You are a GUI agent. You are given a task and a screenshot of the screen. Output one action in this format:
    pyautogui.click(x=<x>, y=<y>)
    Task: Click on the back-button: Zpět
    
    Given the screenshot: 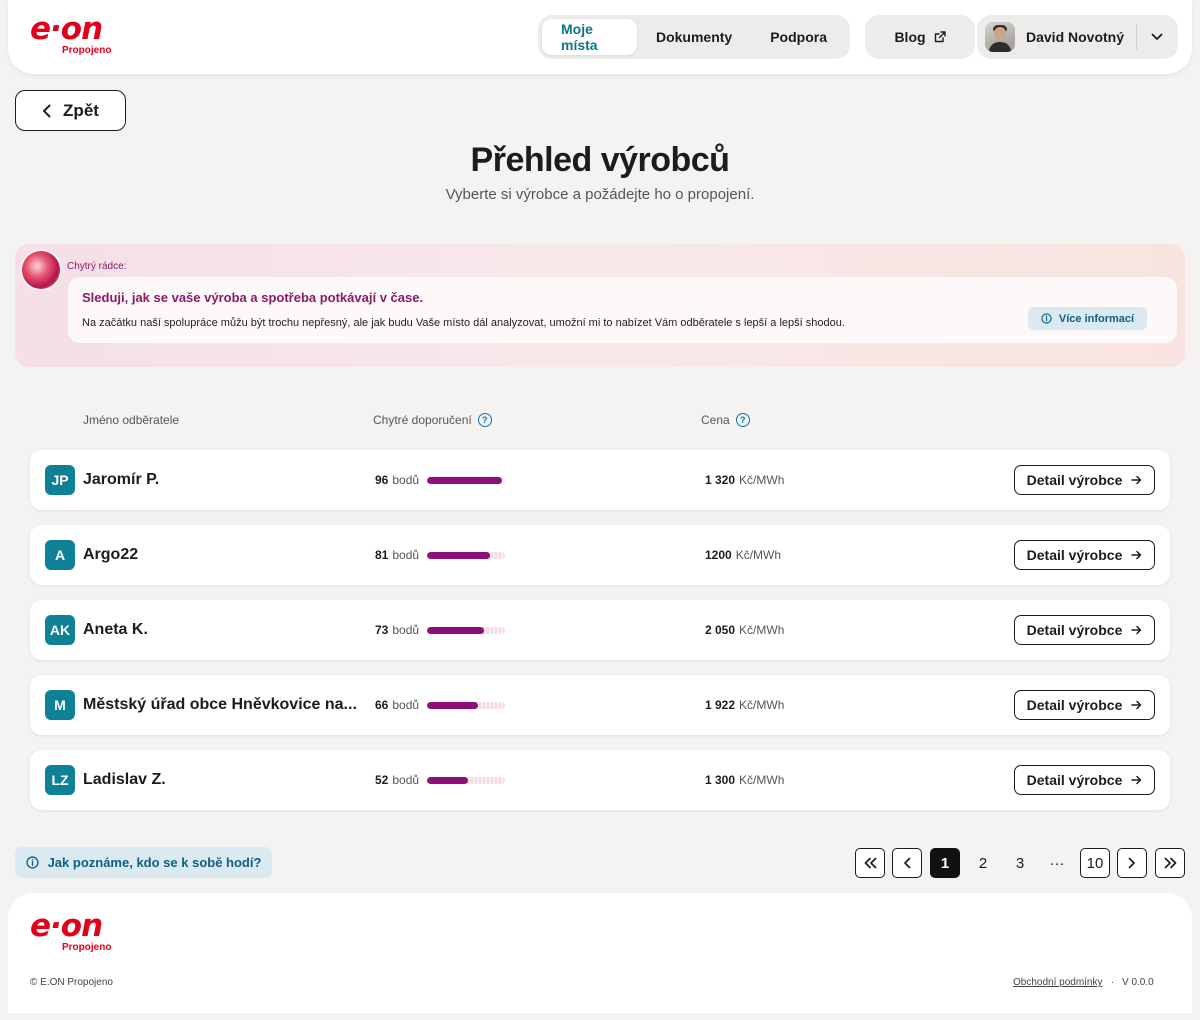 What is the action you would take?
    pyautogui.click(x=70, y=110)
    